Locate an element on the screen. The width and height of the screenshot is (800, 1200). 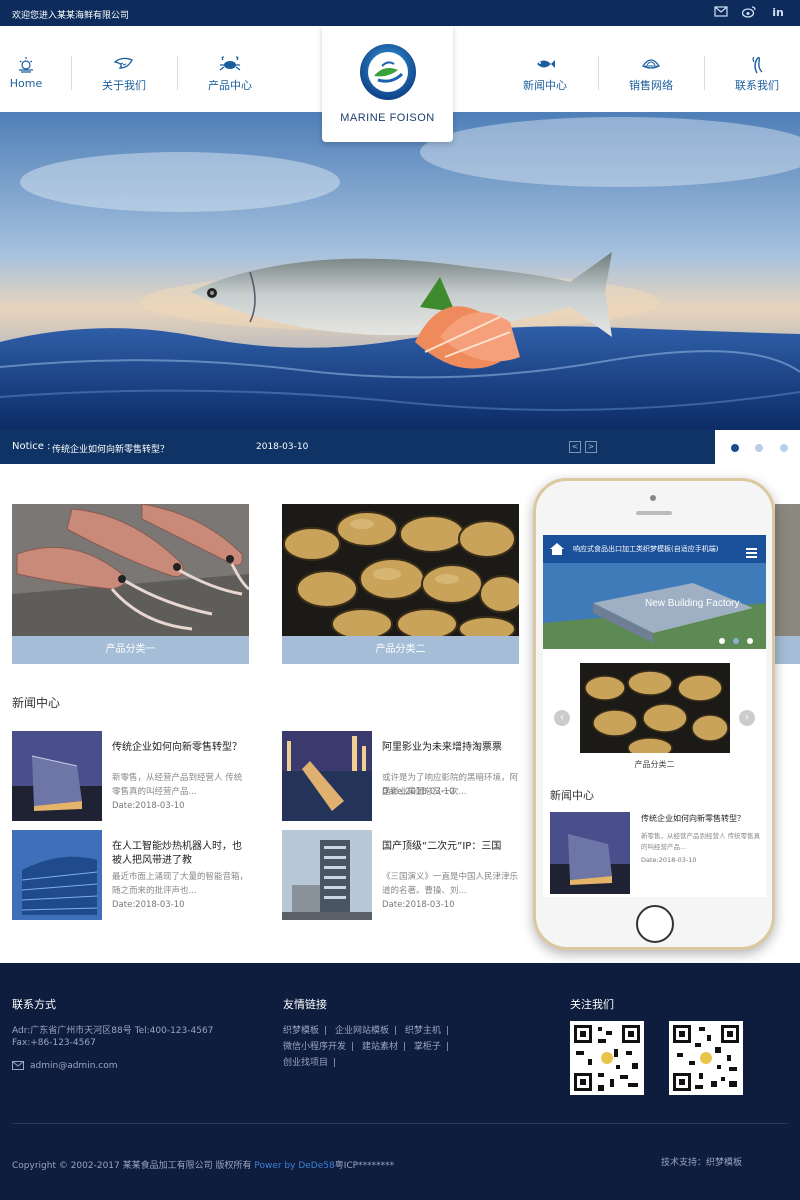
footer-divider is located at coordinates (400, 1123).